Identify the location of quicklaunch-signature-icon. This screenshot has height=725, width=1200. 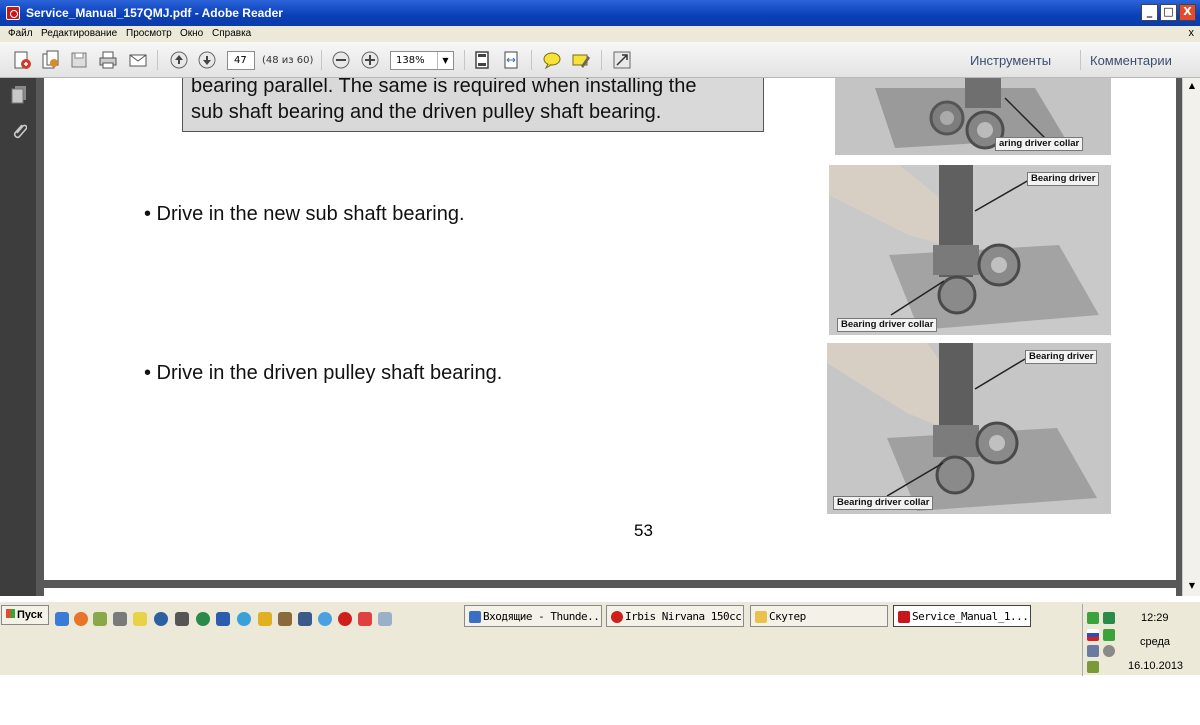
(305, 619).